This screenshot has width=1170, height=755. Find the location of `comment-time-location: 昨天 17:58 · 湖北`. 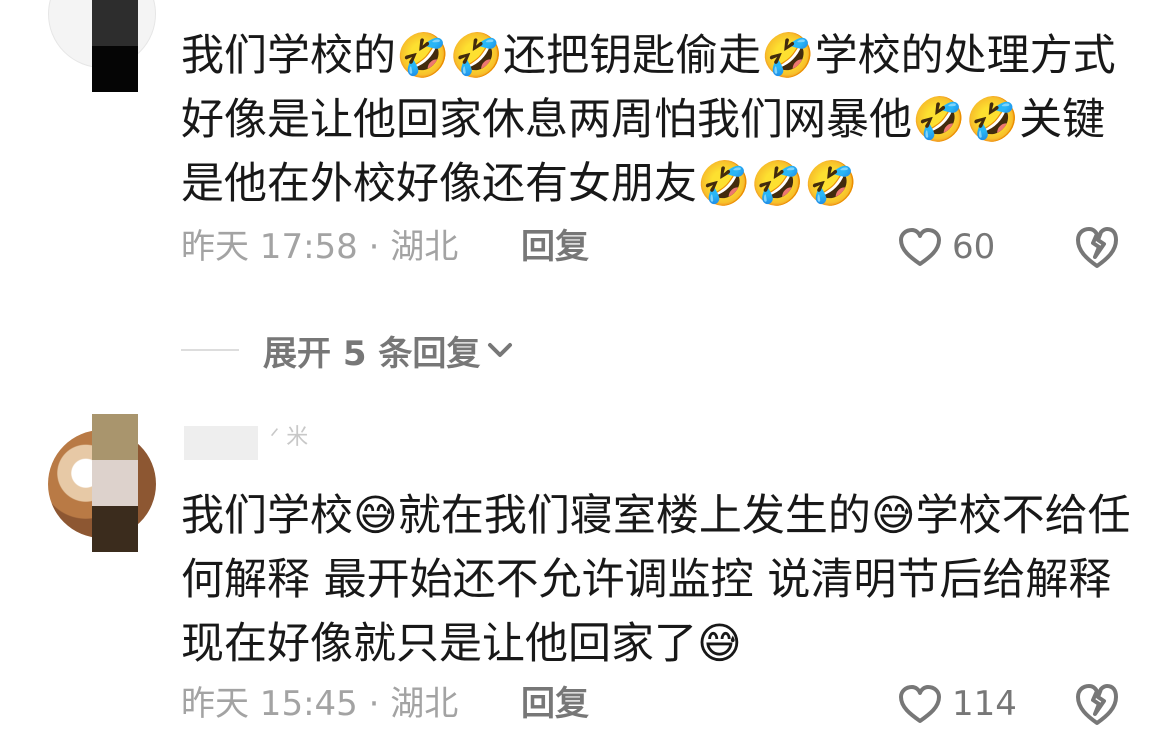

comment-time-location: 昨天 17:58 · 湖北 is located at coordinates (320, 247).